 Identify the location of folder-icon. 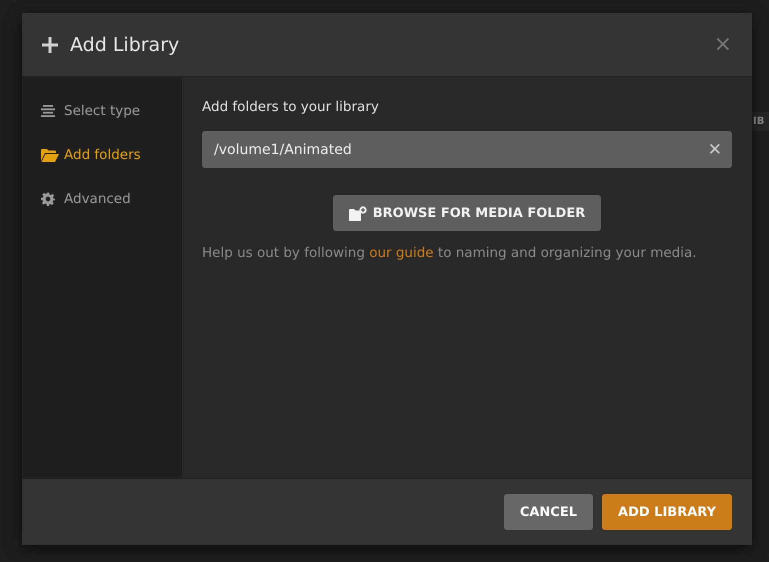
(50, 155).